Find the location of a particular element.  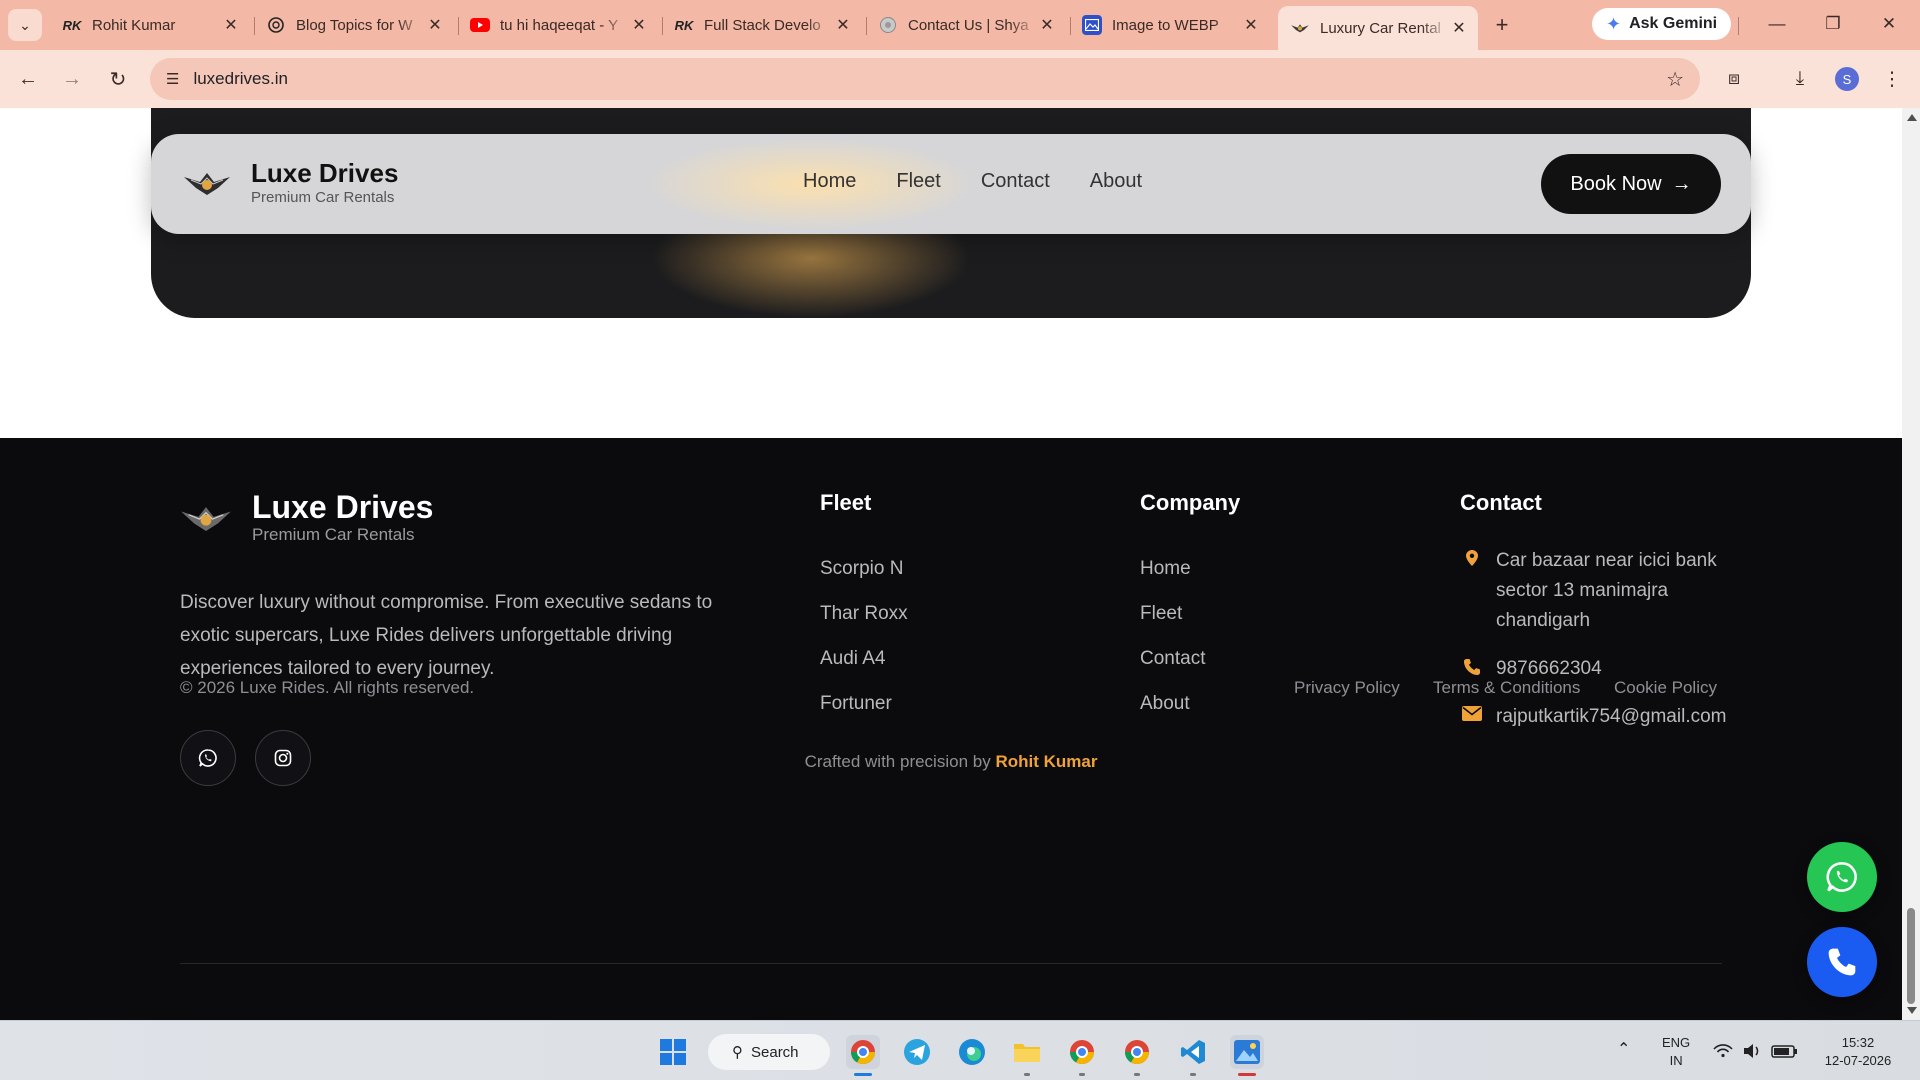

search-icon: ⚲ is located at coordinates (737, 1052).